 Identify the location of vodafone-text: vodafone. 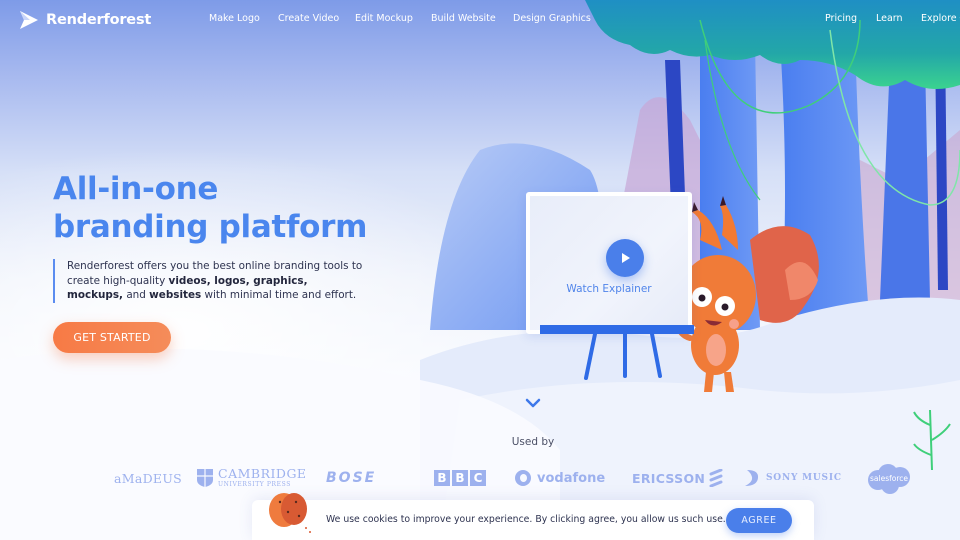
(571, 478).